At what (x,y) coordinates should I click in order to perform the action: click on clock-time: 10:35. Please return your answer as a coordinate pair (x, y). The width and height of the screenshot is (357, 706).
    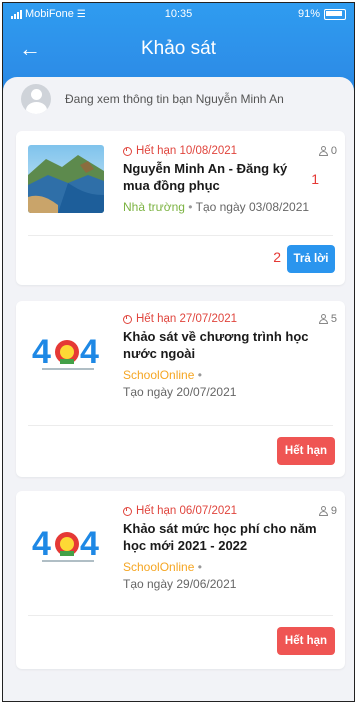
    Looking at the image, I should click on (178, 14).